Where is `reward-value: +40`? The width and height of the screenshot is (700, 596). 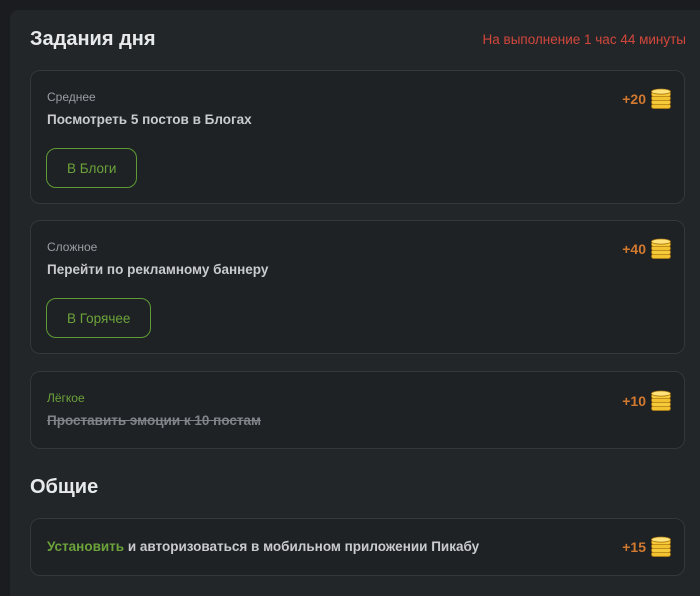
reward-value: +40 is located at coordinates (634, 249).